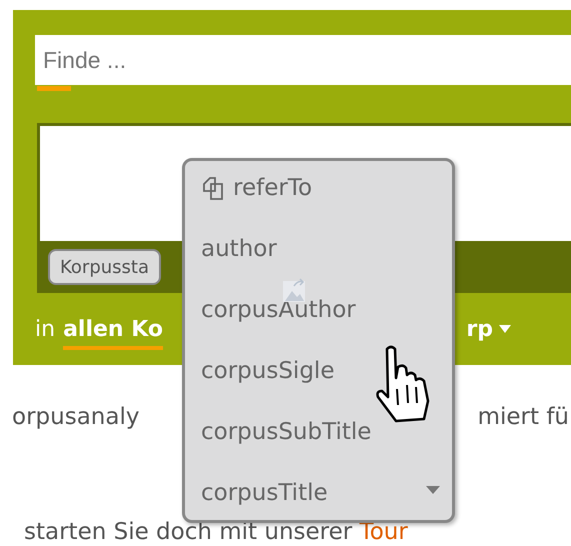 This screenshot has width=571, height=546. What do you see at coordinates (76, 417) in the screenshot?
I see `intro-text-left: orpusanaly` at bounding box center [76, 417].